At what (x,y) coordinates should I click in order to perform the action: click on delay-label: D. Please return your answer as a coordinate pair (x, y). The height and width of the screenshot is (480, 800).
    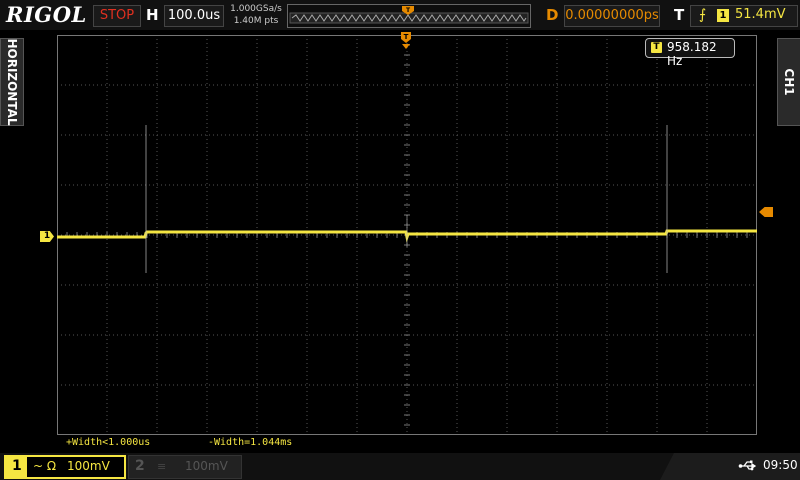
    Looking at the image, I should click on (552, 15).